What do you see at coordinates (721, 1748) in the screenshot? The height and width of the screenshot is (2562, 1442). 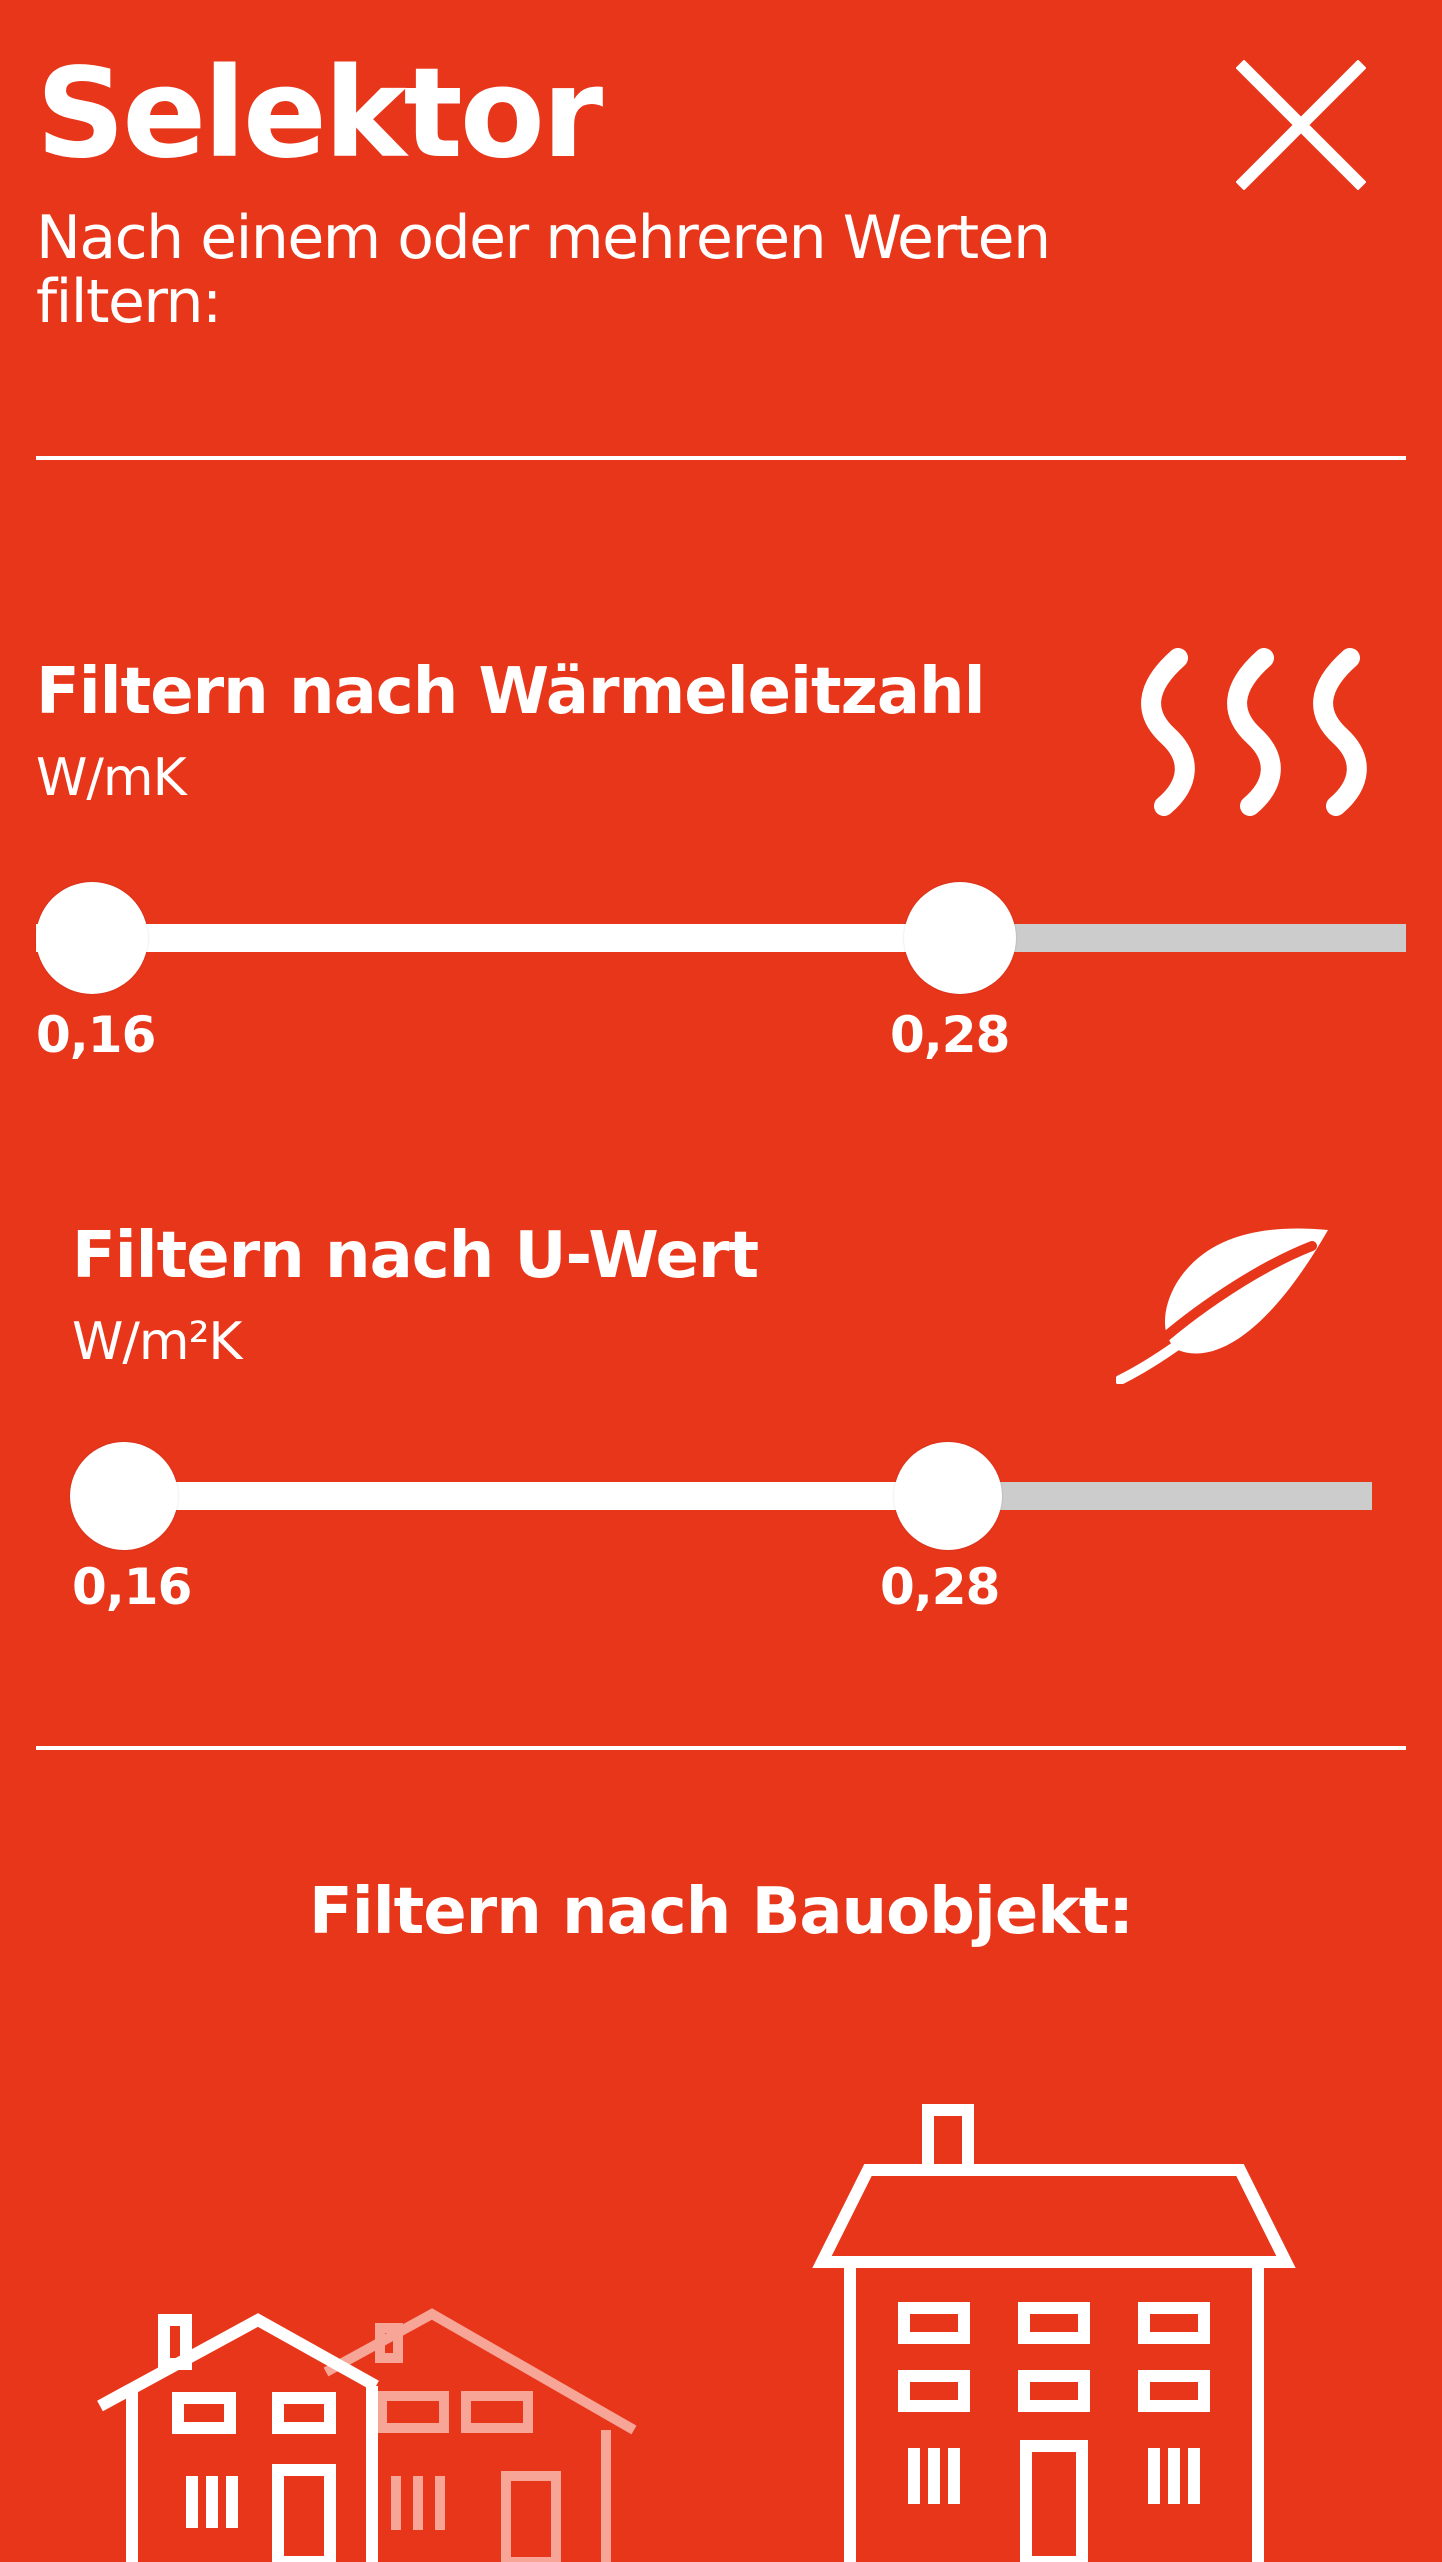 I see `section-divider` at bounding box center [721, 1748].